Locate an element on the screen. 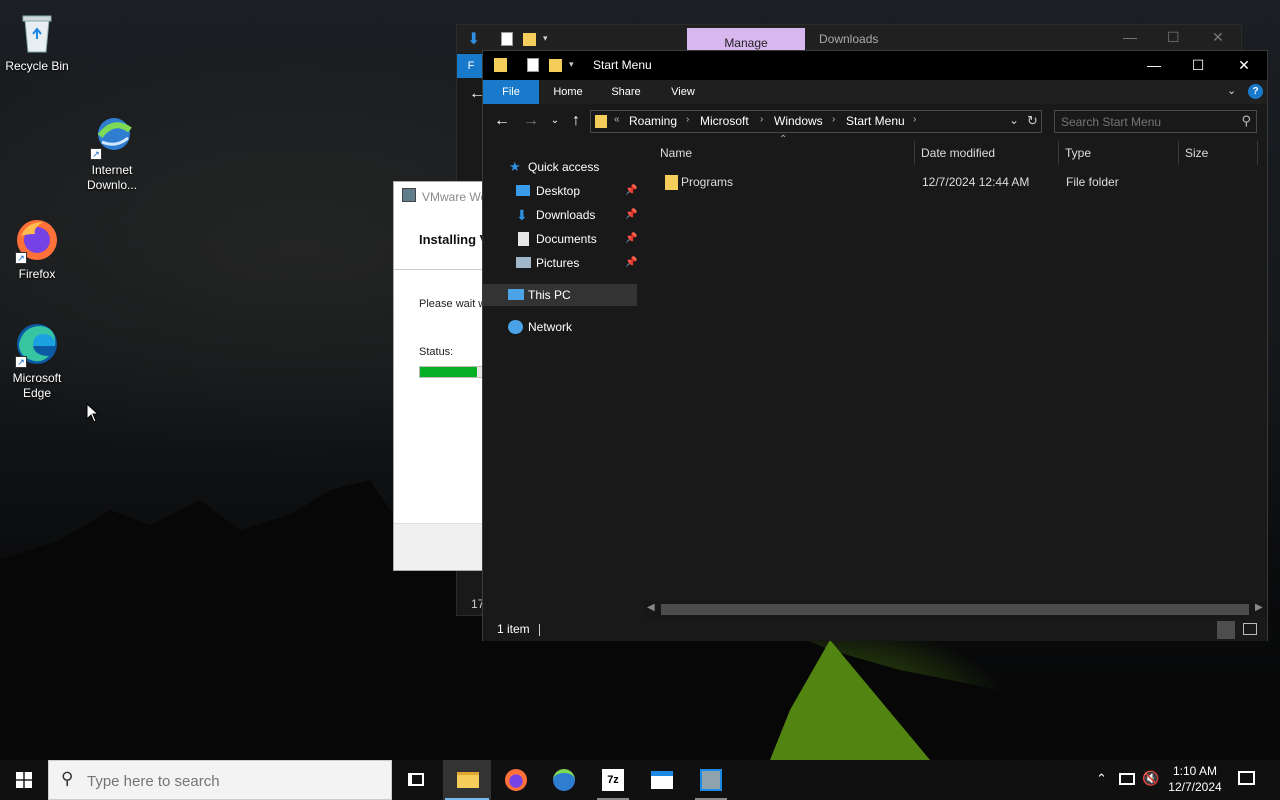 The width and height of the screenshot is (1280, 800). volume-muted-icon: 🔇 is located at coordinates (1150, 778).